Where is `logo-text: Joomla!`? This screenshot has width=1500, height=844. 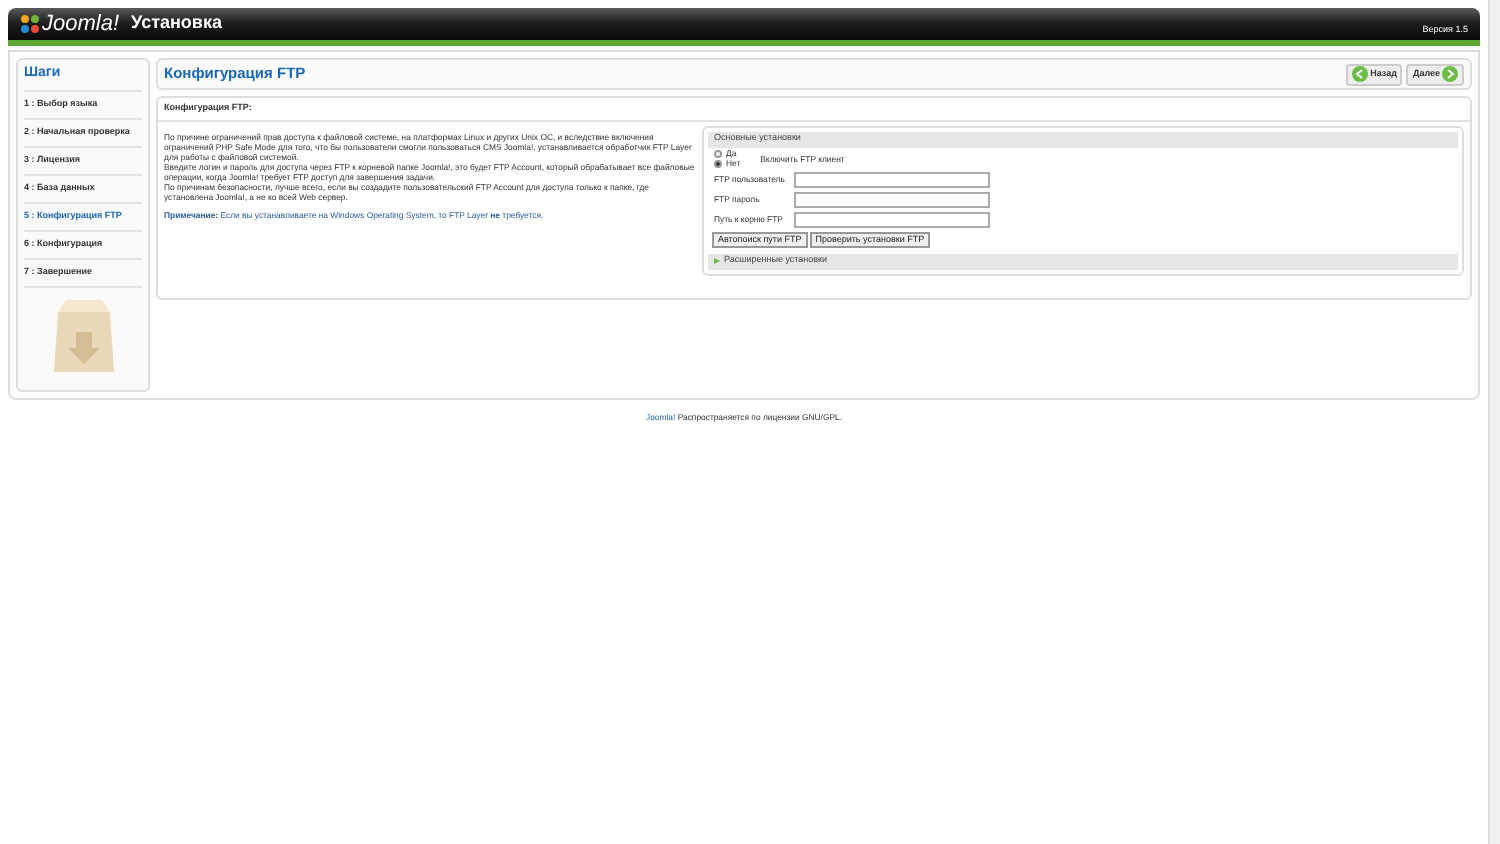 logo-text: Joomla! is located at coordinates (81, 24).